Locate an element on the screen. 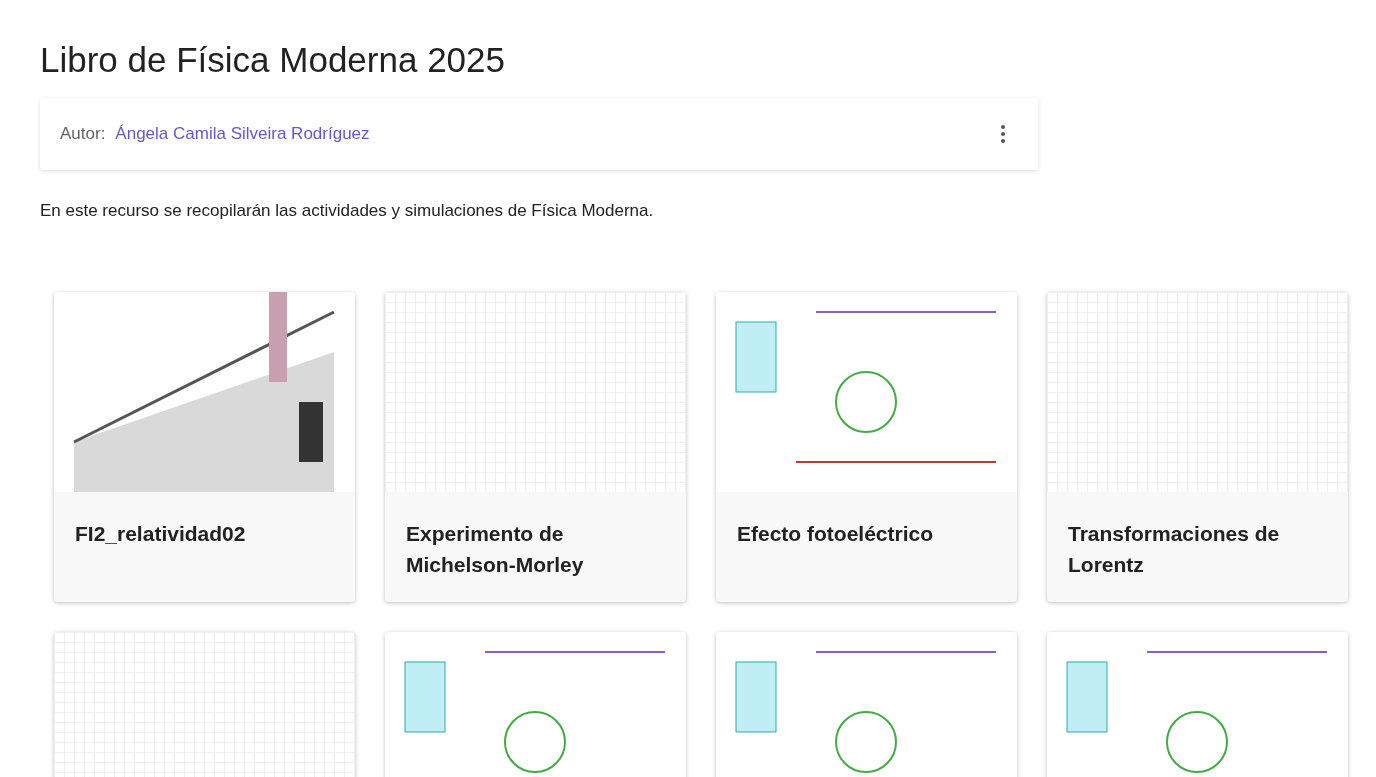 This screenshot has width=1376, height=777. card-title: Experimento de Michelson-Morley is located at coordinates (495, 549).